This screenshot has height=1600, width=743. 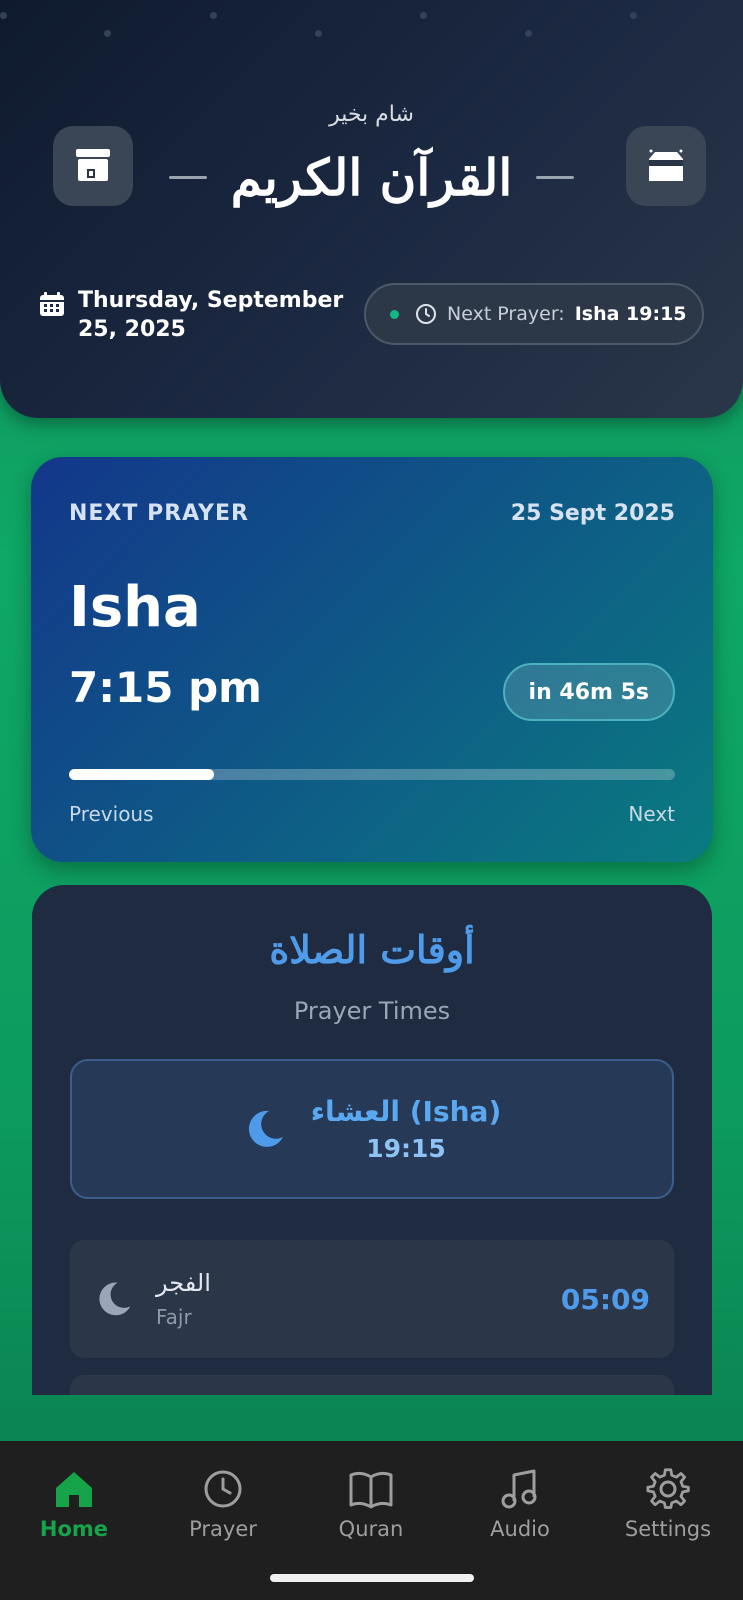 I want to click on nav-label: Audio, so click(x=520, y=1529).